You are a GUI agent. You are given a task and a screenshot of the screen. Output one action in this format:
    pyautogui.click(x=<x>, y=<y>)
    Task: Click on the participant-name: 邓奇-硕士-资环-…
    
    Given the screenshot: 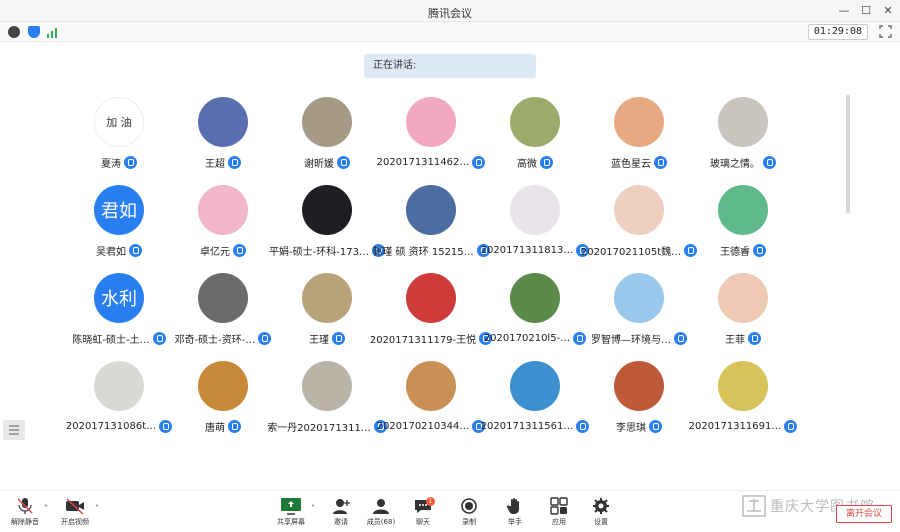 What is the action you would take?
    pyautogui.click(x=215, y=340)
    